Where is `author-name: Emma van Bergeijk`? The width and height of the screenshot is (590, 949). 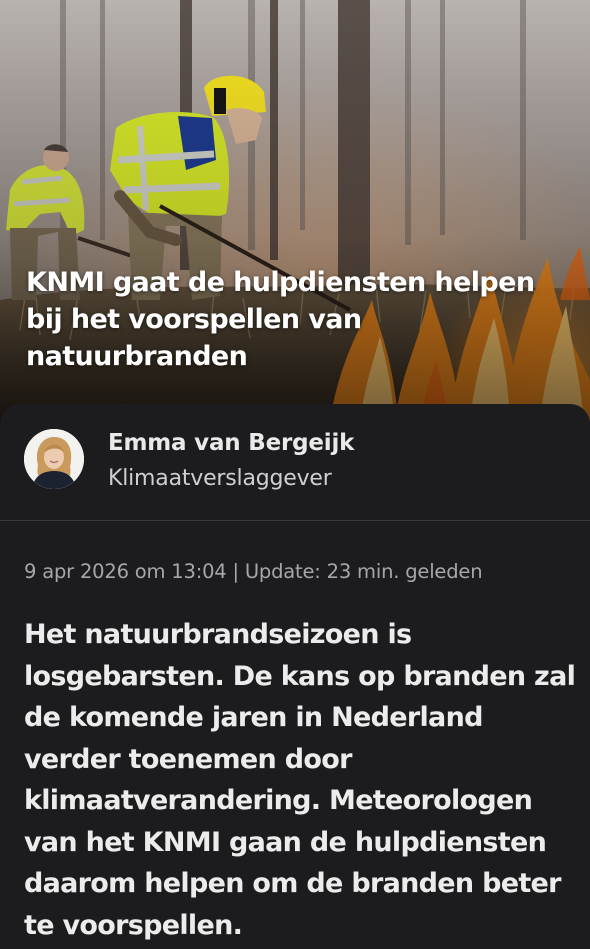
author-name: Emma van Bergeijk is located at coordinates (231, 443).